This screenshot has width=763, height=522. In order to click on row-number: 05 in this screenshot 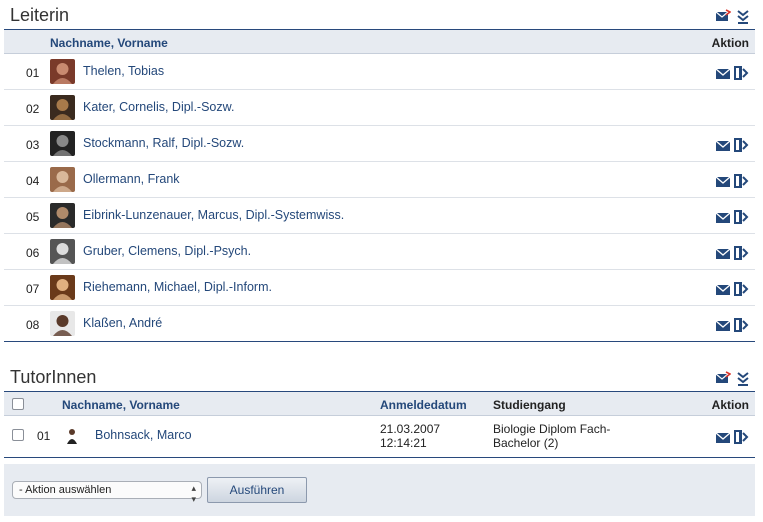, I will do `click(33, 217)`.